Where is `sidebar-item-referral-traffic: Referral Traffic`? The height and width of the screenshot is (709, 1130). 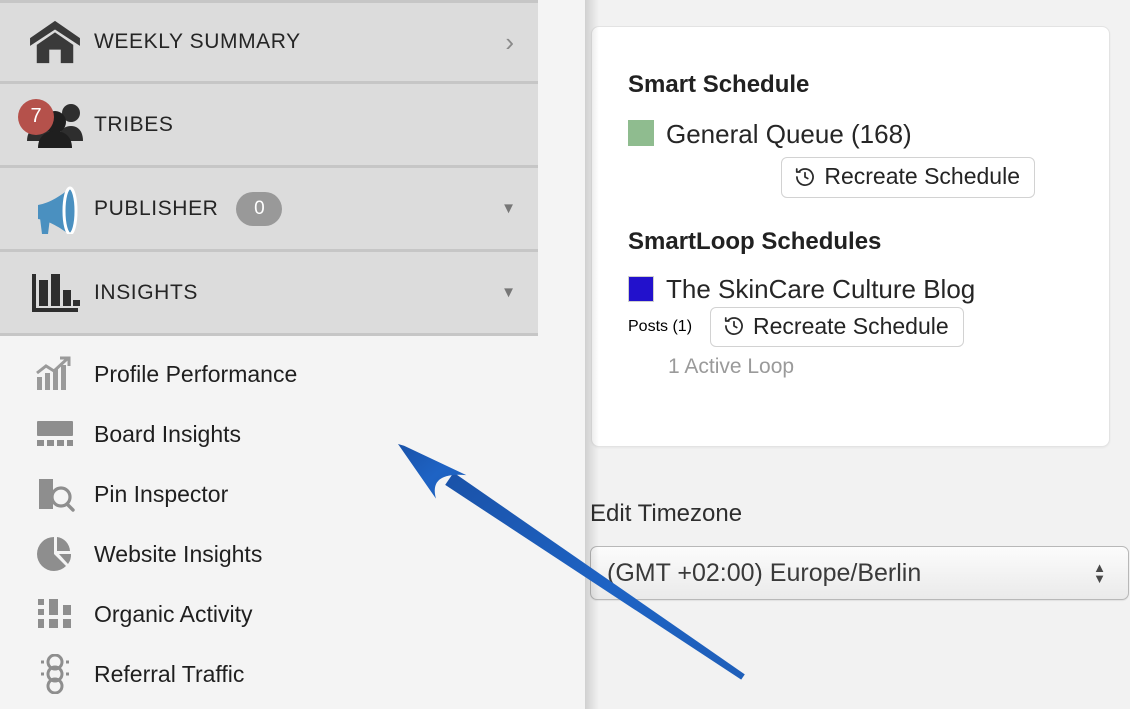
sidebar-item-referral-traffic: Referral Traffic is located at coordinates (269, 674).